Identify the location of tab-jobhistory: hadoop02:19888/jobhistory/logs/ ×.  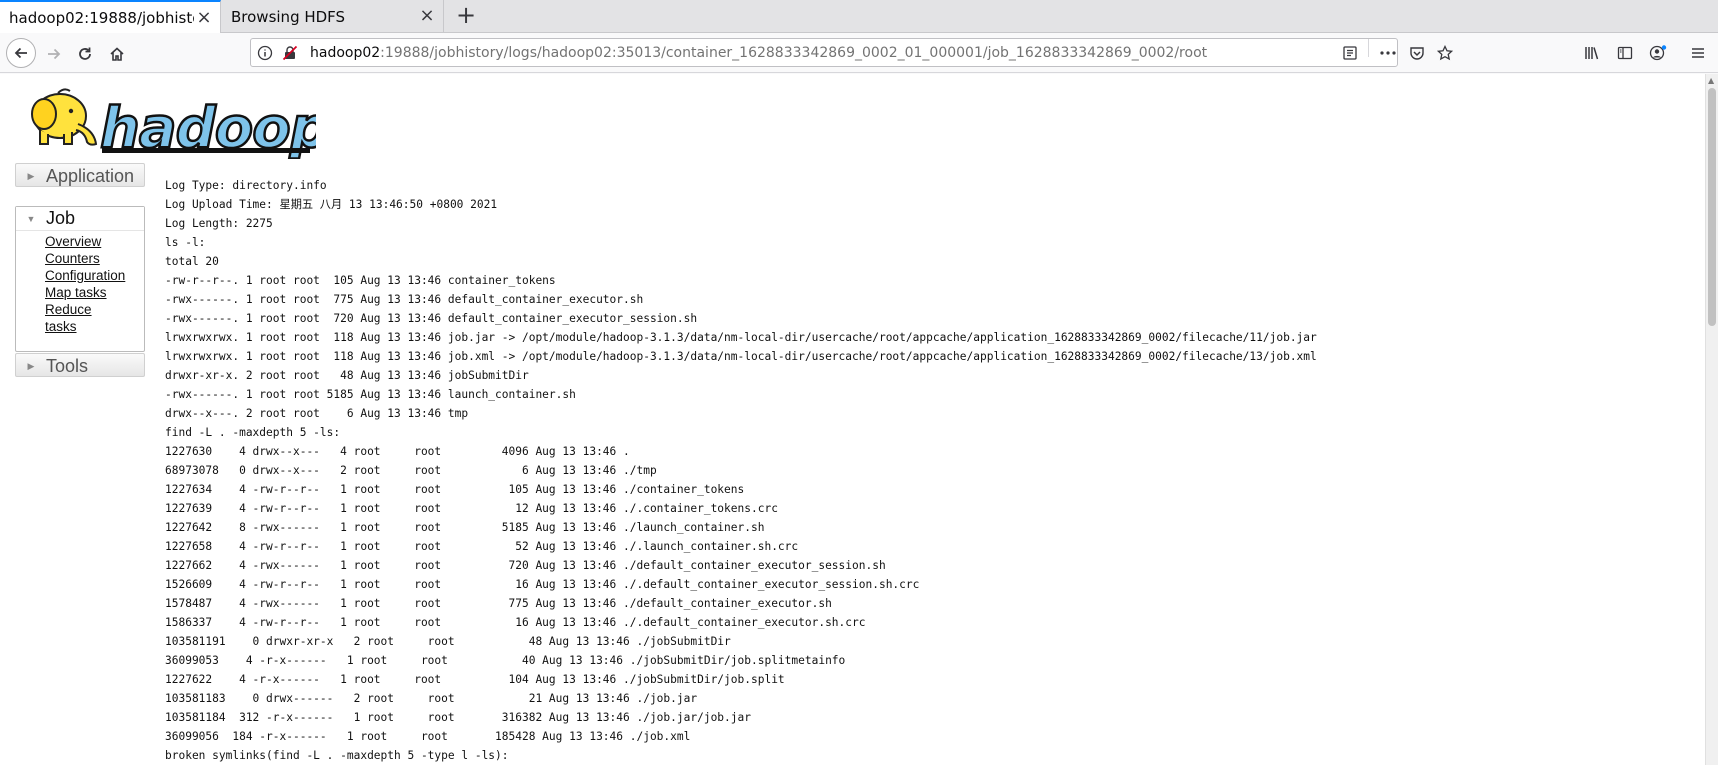
(110, 16).